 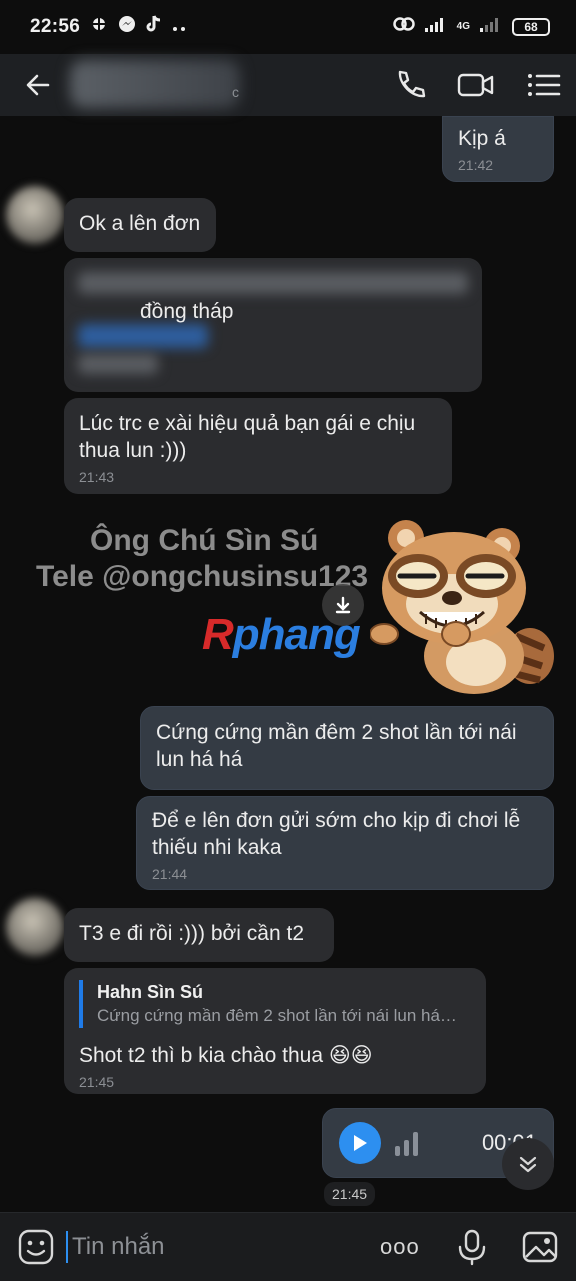 I want to click on status-time: 22:56, so click(x=55, y=26).